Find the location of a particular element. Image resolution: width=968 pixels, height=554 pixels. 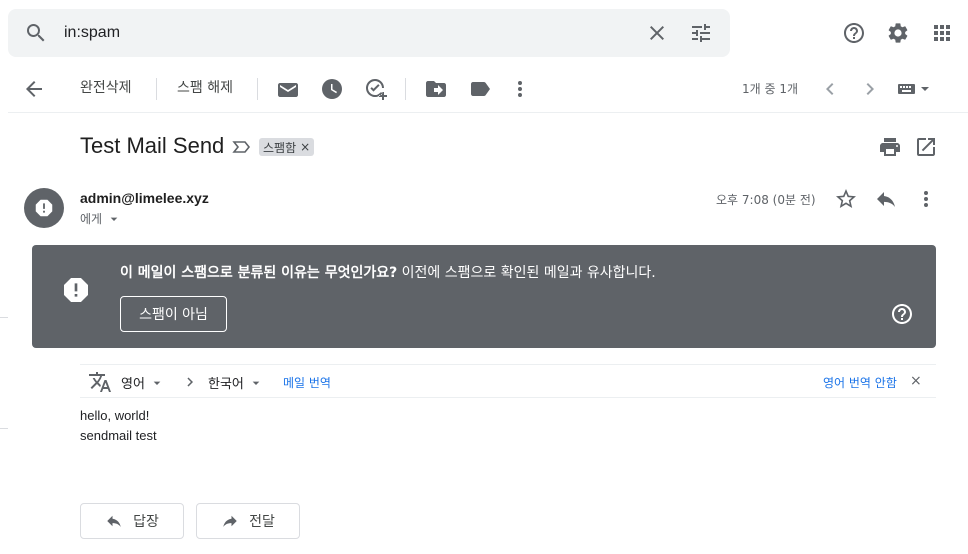

label-icon is located at coordinates (480, 89).